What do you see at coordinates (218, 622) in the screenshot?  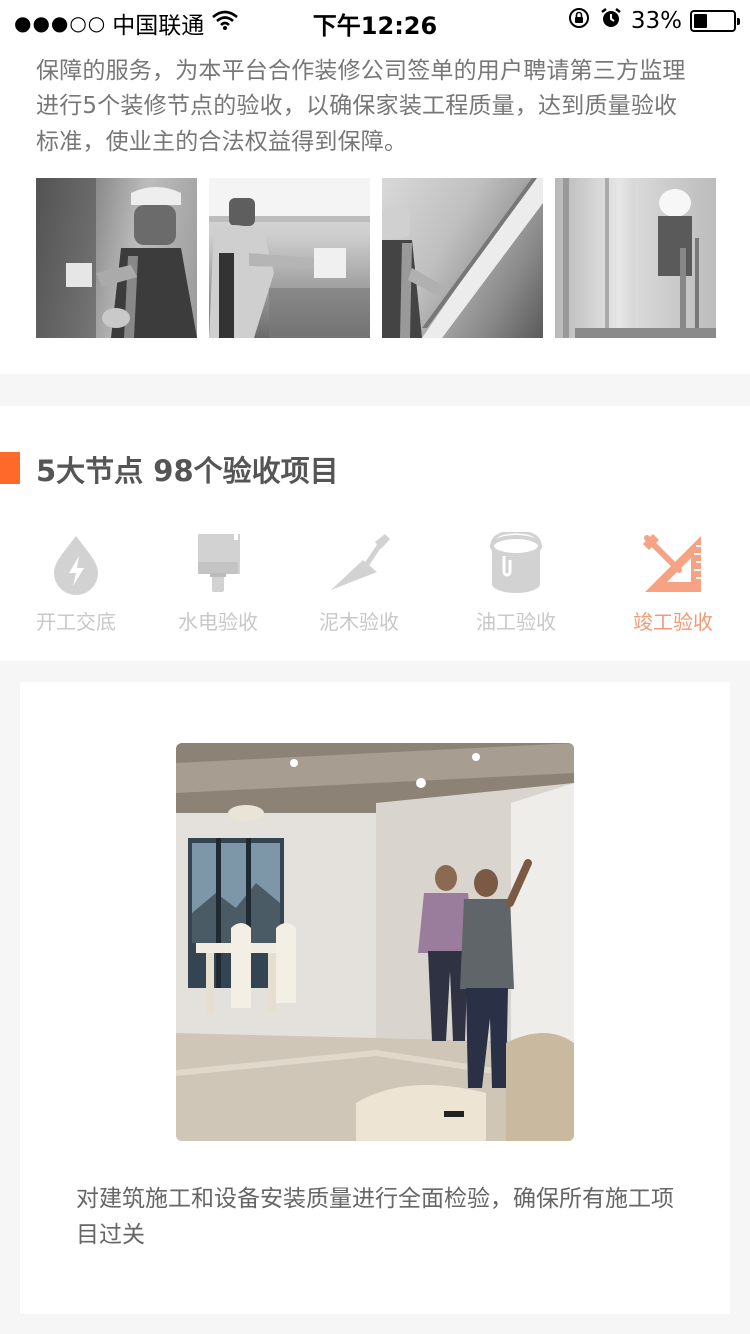 I see `node-label: 水电验收` at bounding box center [218, 622].